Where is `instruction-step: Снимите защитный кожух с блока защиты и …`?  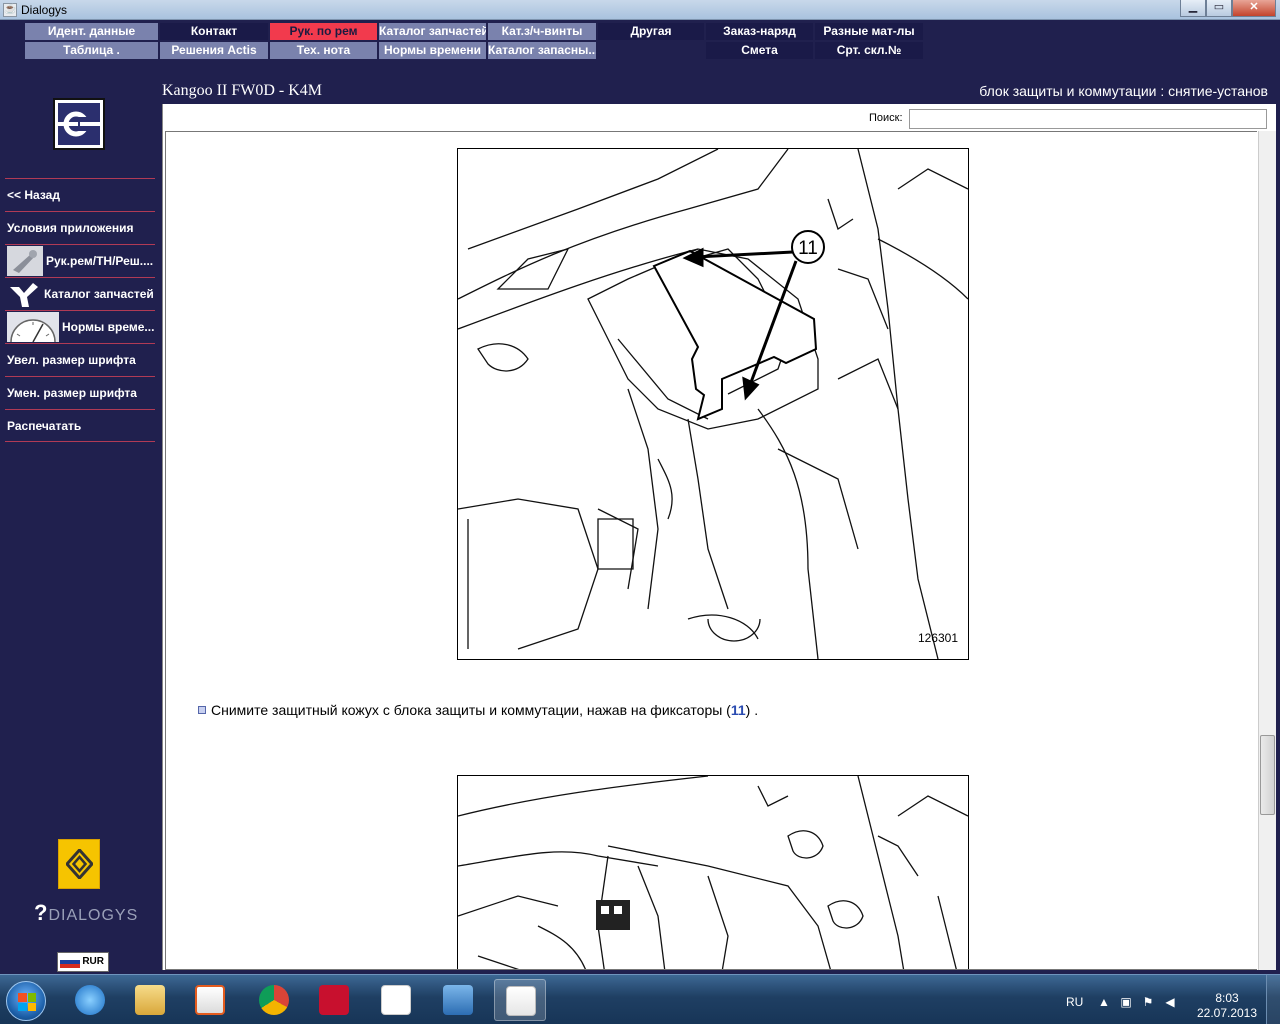 instruction-step: Снимите защитный кожух с блока защиты и … is located at coordinates (478, 710).